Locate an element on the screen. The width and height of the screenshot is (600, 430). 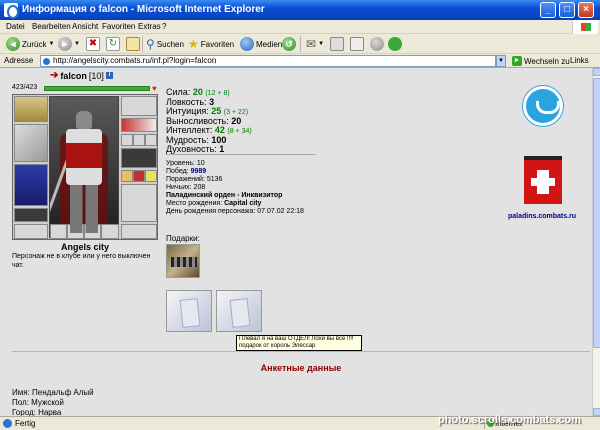
discuss-button is located at coordinates (377, 44).